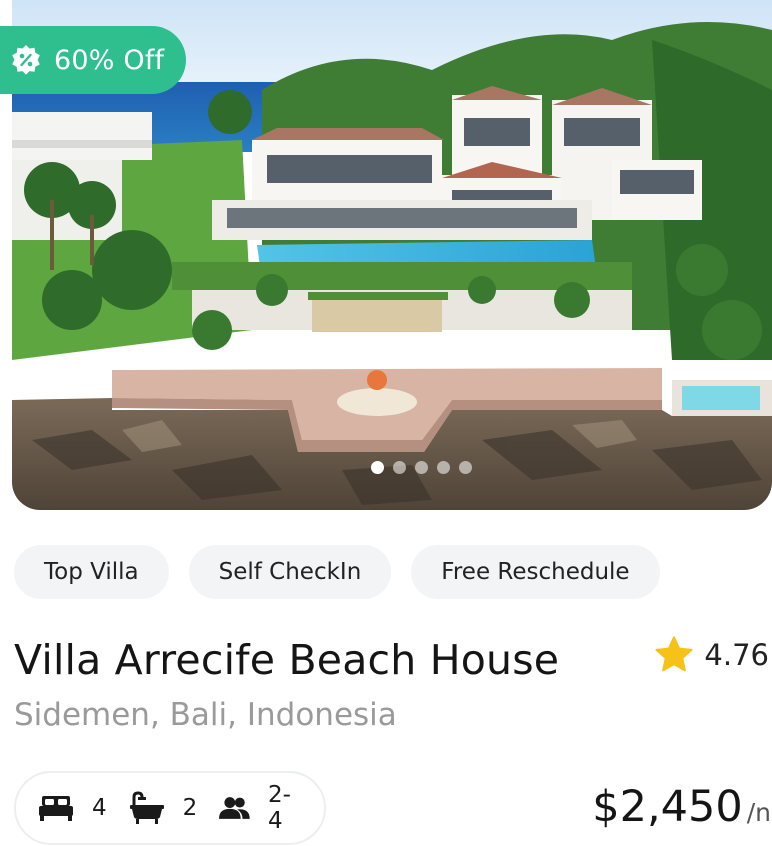 The height and width of the screenshot is (846, 772). What do you see at coordinates (758, 812) in the screenshot?
I see `price-unit: /n` at bounding box center [758, 812].